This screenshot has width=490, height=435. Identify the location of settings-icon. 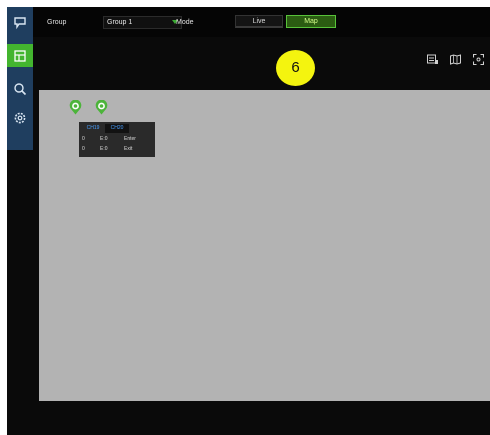
(20, 117).